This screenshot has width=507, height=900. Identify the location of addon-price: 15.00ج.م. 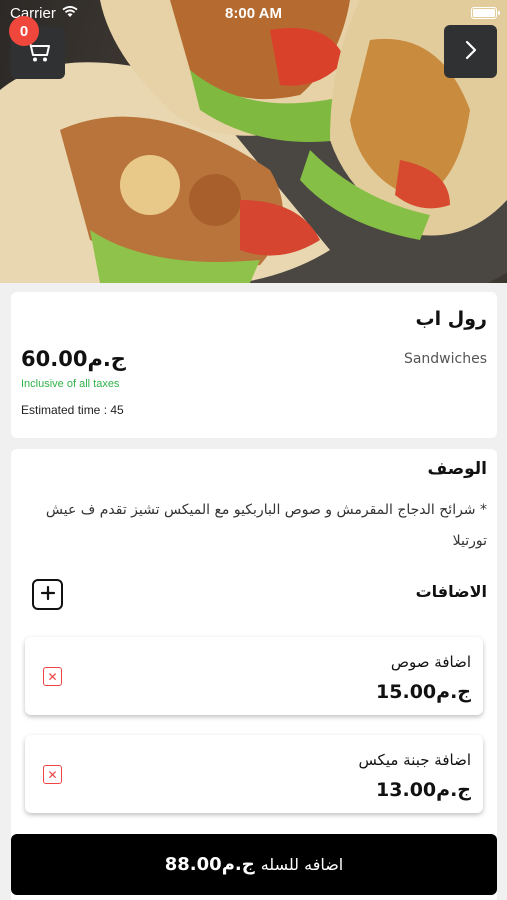
(423, 692).